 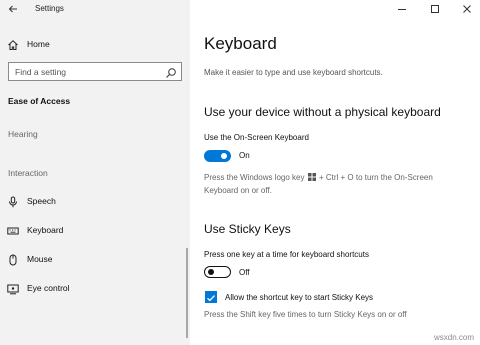 I want to click on title-bar: Settings, so click(x=95, y=10).